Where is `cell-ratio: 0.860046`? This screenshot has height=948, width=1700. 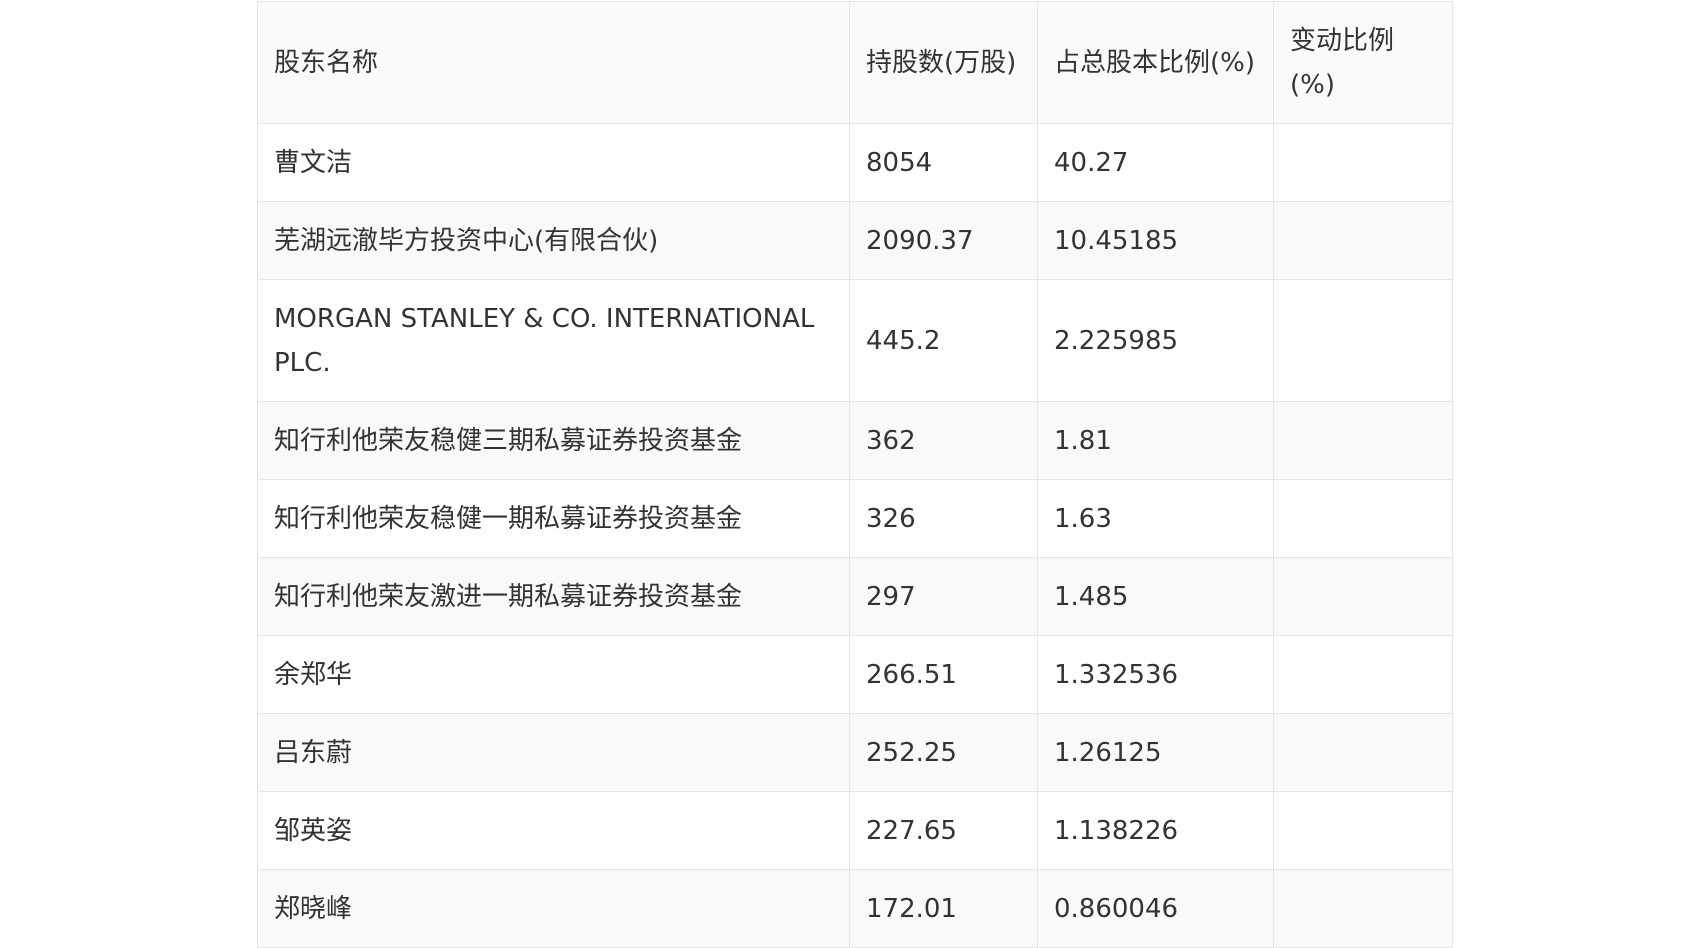 cell-ratio: 0.860046 is located at coordinates (1155, 908).